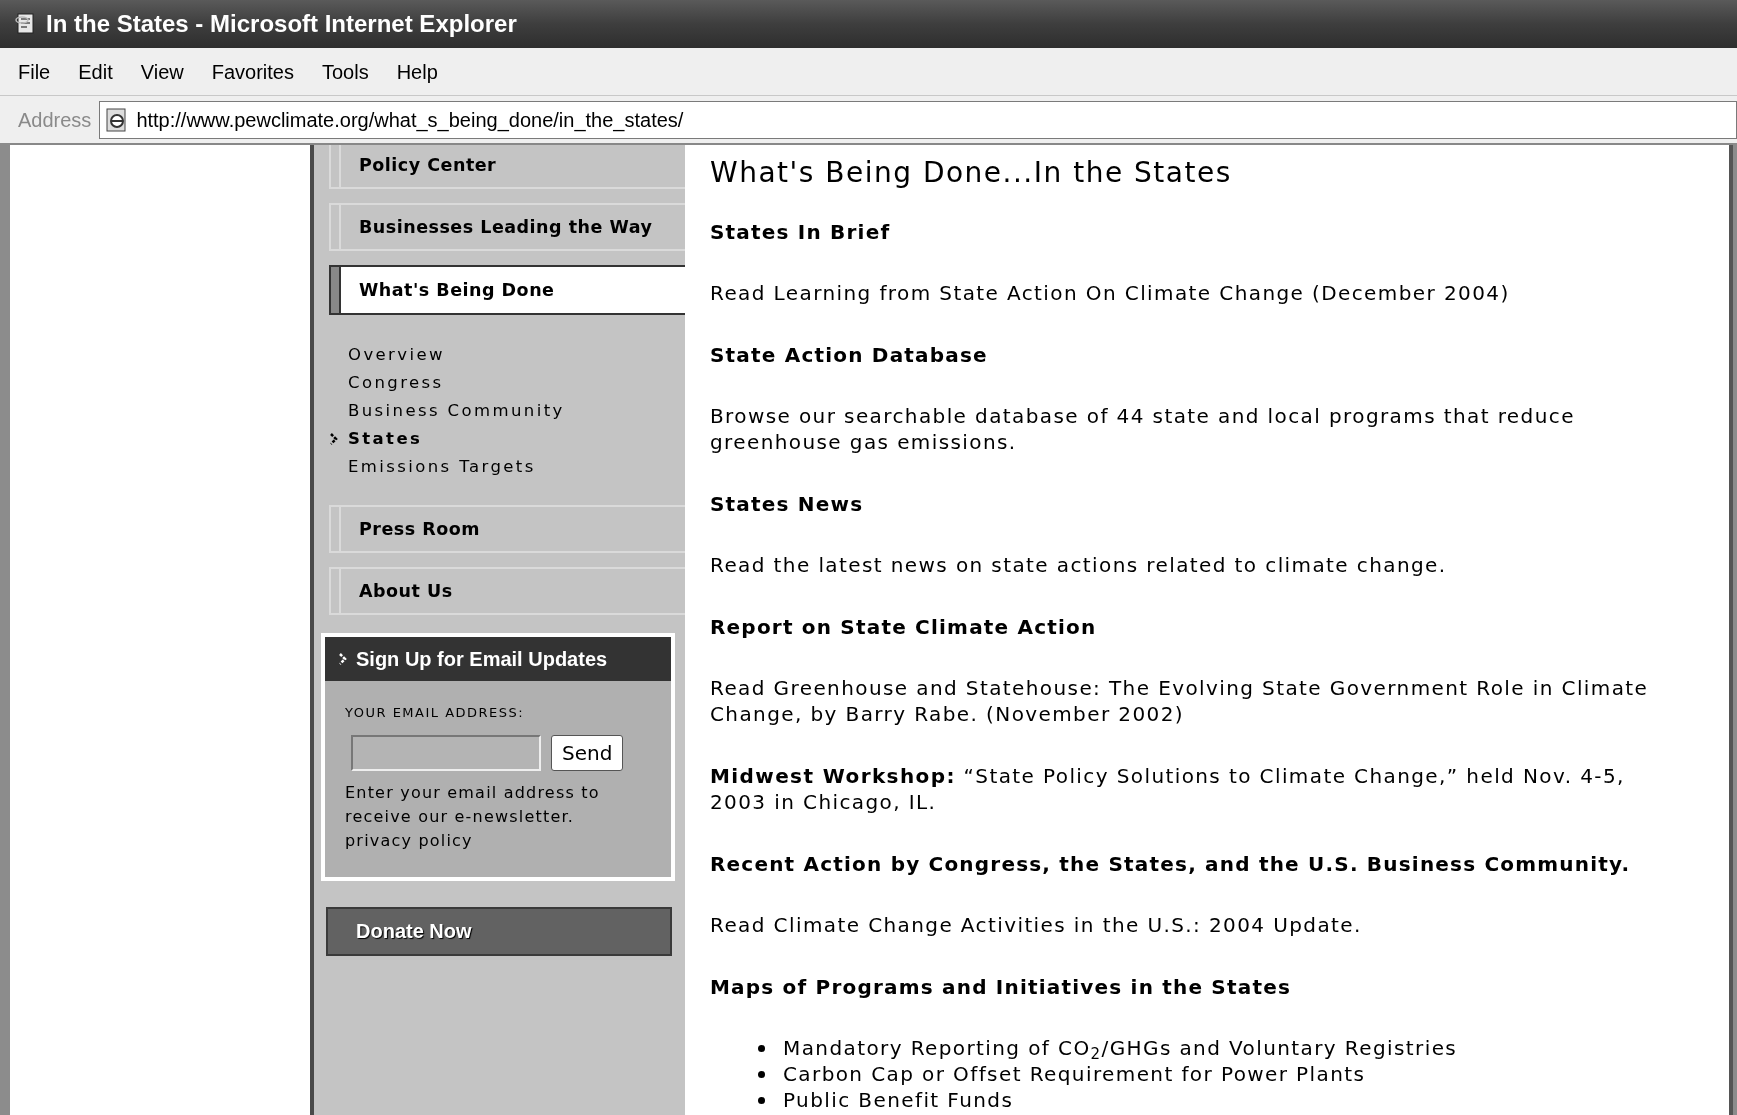  What do you see at coordinates (435, 713) in the screenshot?
I see `field-label: YOUR EMAIL ADDRESS:` at bounding box center [435, 713].